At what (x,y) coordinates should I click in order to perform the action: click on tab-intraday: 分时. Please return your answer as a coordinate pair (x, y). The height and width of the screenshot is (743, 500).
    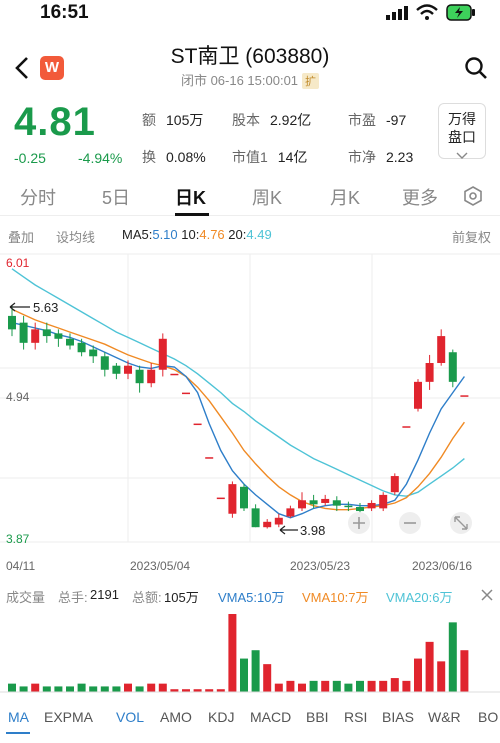
    Looking at the image, I should click on (38, 197).